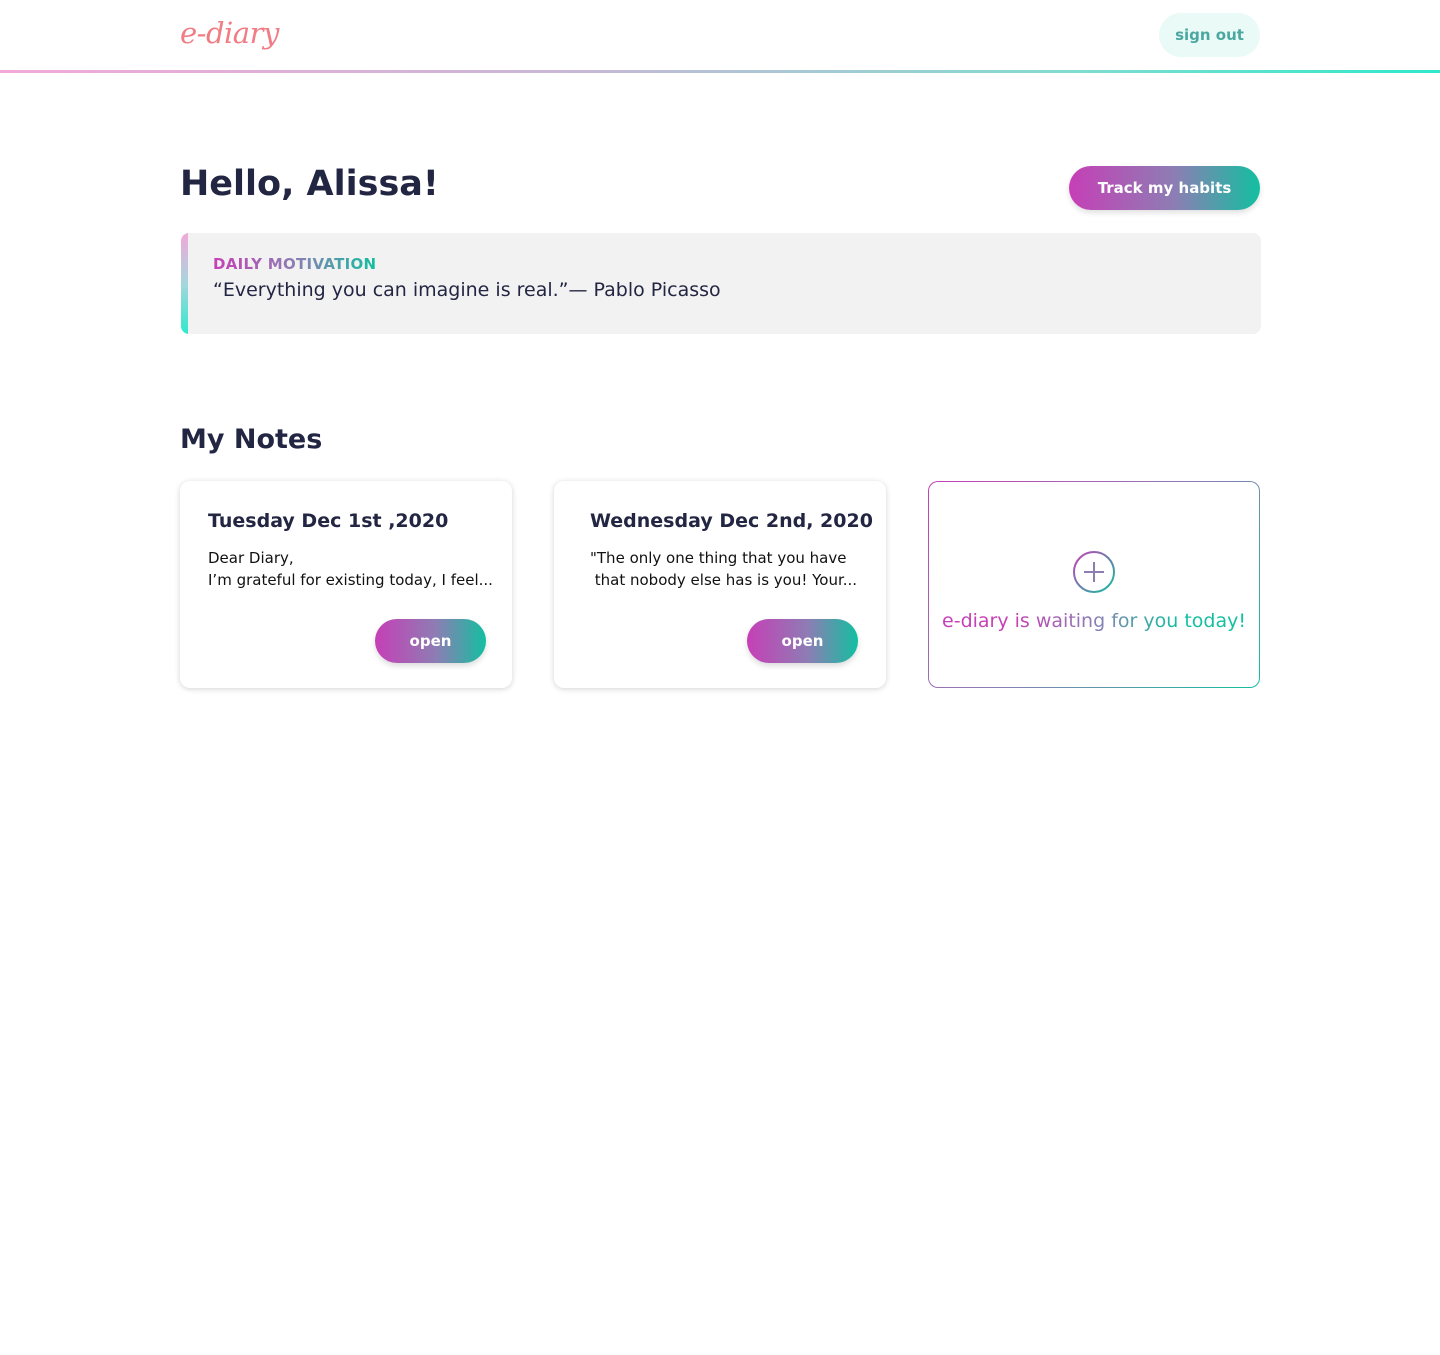  Describe the element at coordinates (295, 264) in the screenshot. I see `motivation-label: DAILY MOTIVATION` at that location.